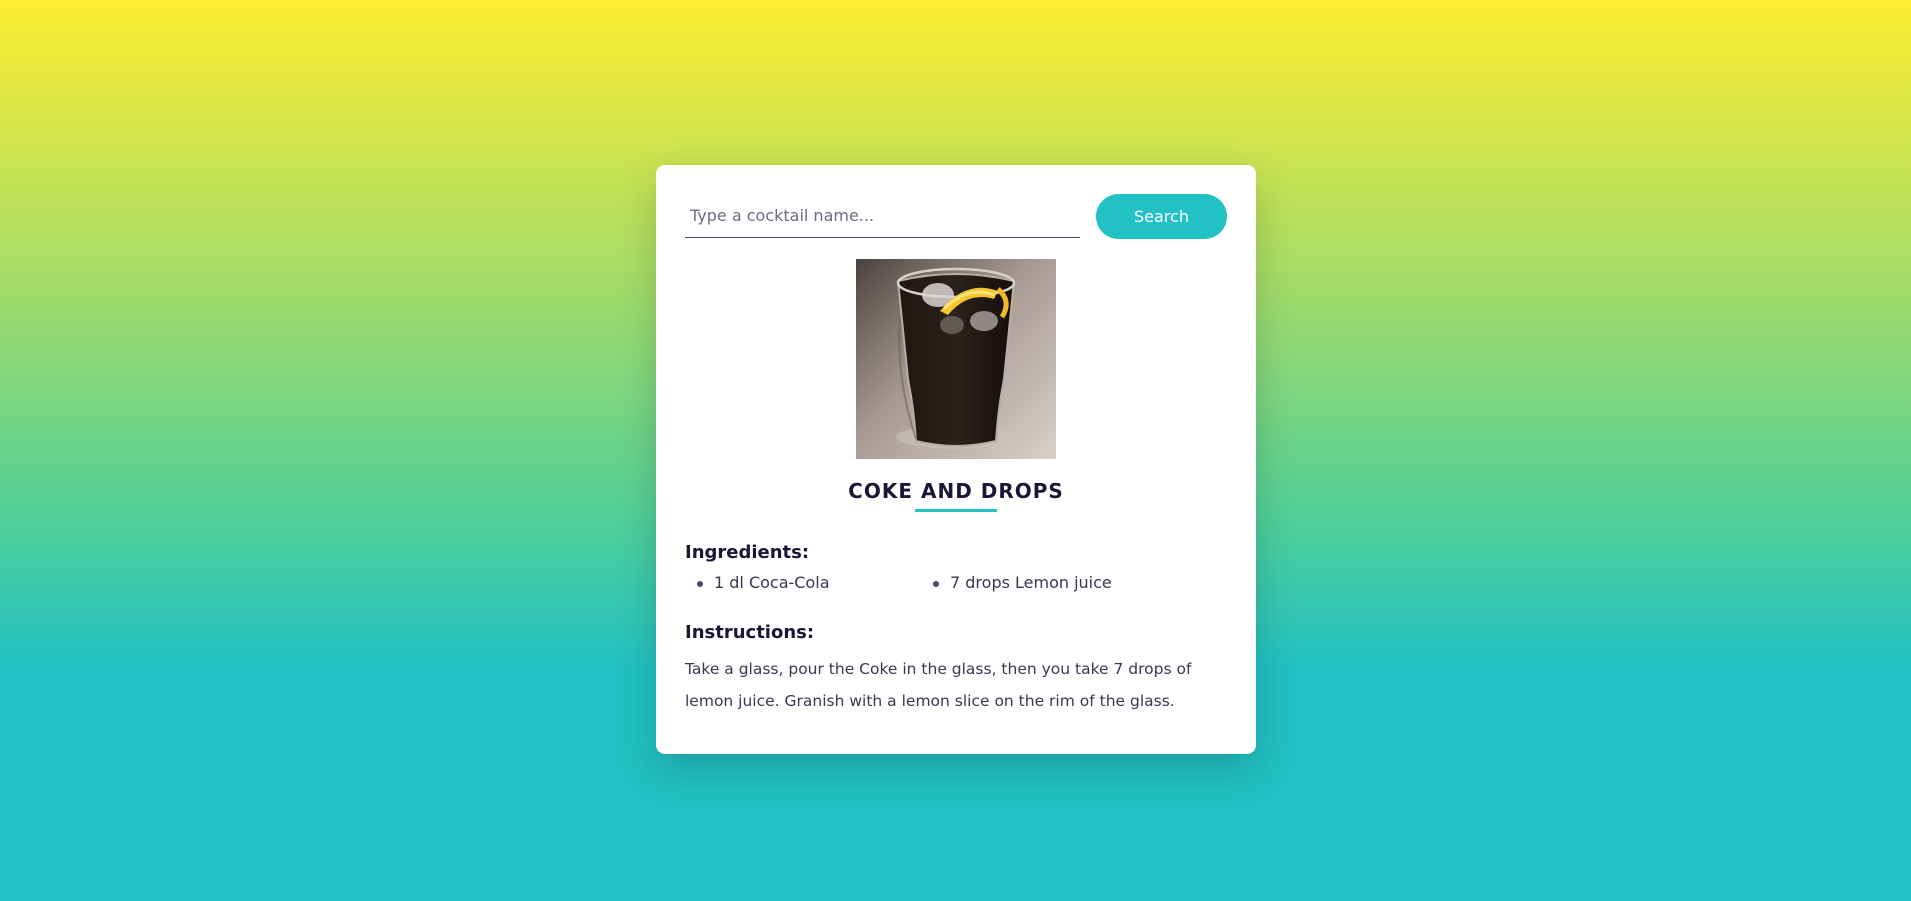  Describe the element at coordinates (750, 632) in the screenshot. I see `instructions-heading: Instructions:` at that location.